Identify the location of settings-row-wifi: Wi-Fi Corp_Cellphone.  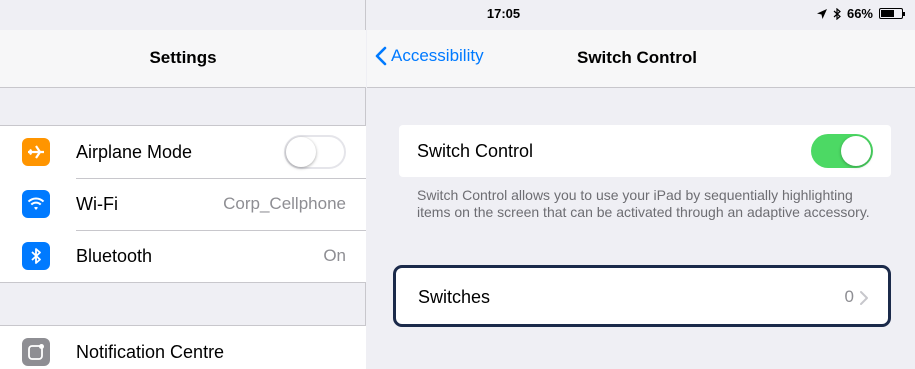
(183, 204).